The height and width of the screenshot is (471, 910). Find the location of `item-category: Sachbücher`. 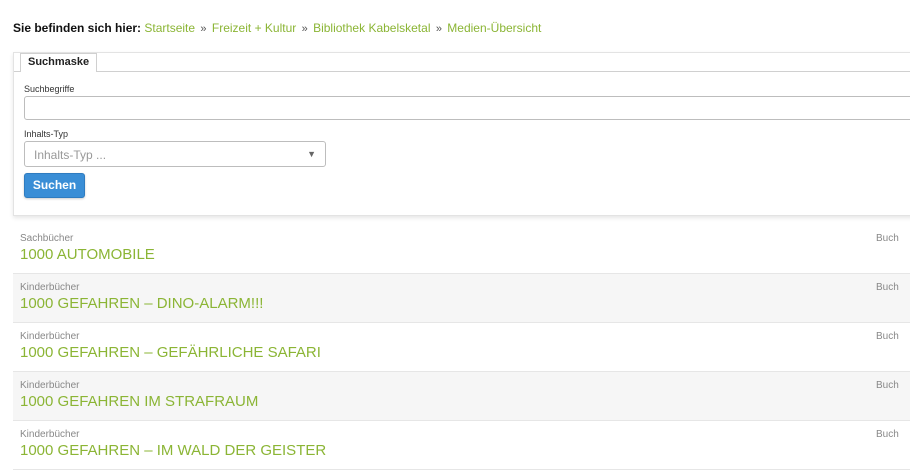

item-category: Sachbücher is located at coordinates (47, 238).